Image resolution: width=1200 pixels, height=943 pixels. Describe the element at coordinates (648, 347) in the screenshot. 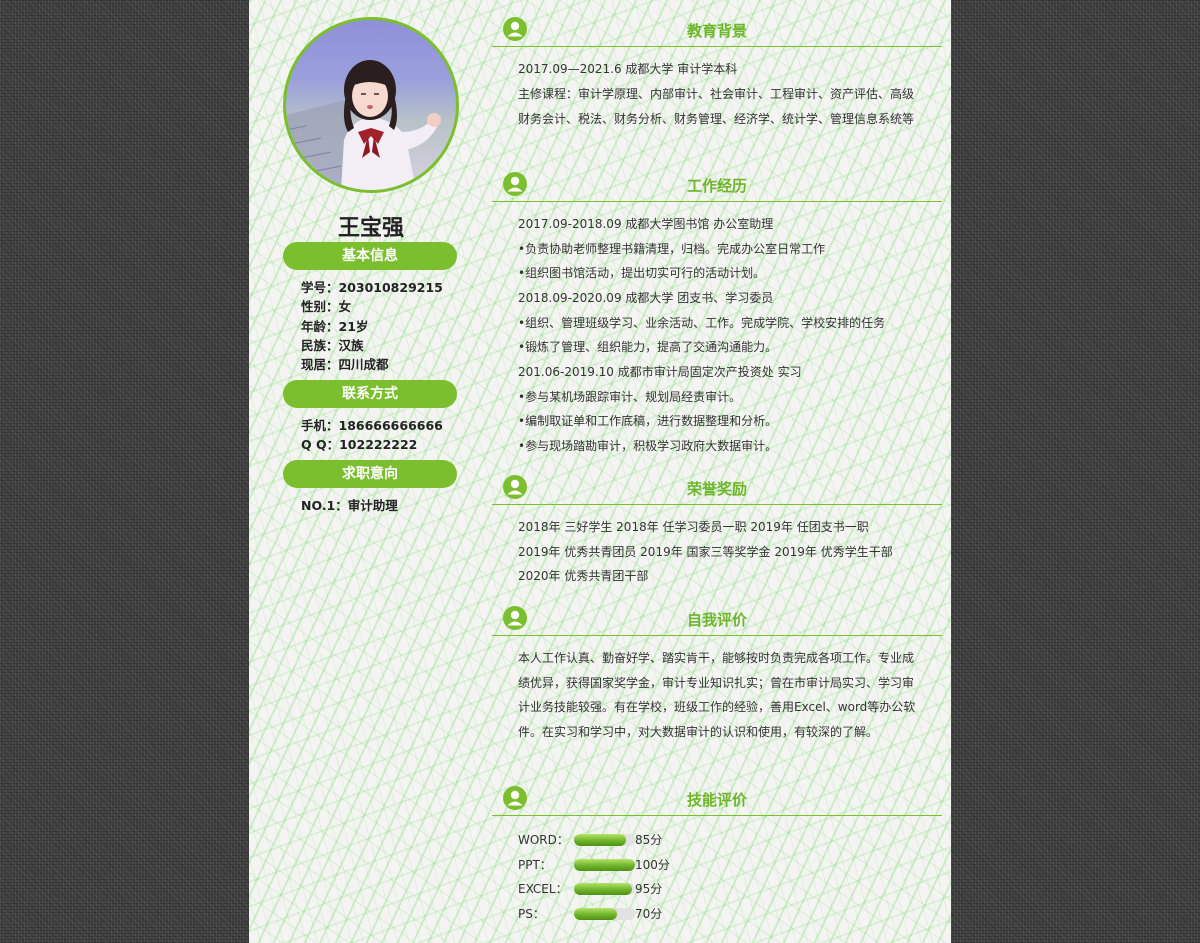

I see `work-line: •锻炼了管理、组织能力，提高了交通沟通能力。` at that location.